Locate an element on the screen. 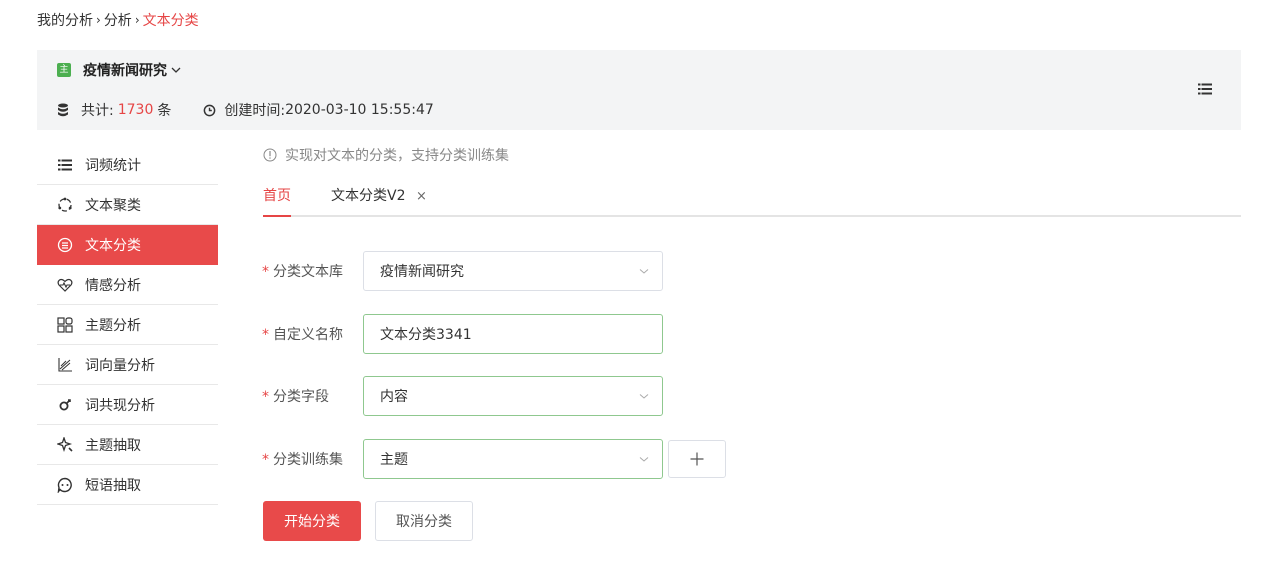  add-training-set-button is located at coordinates (697, 459).